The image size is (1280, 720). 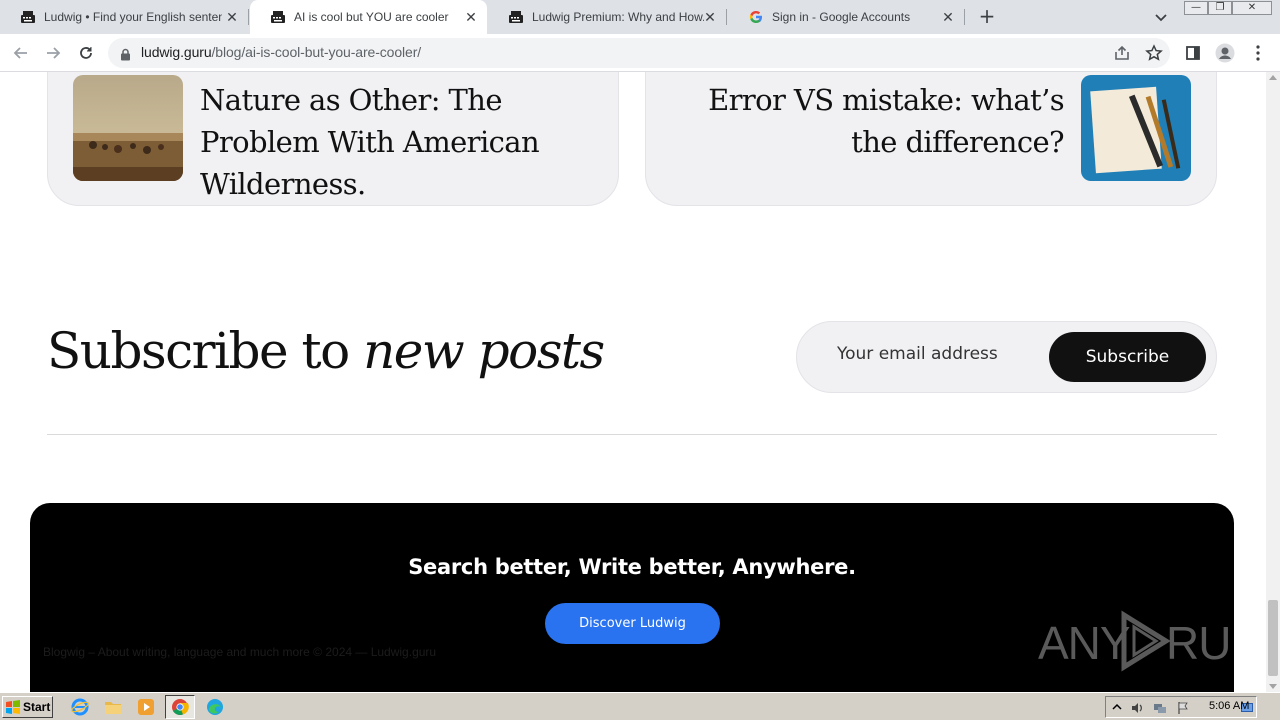 What do you see at coordinates (113, 707) in the screenshot?
I see `file-explorer-icon` at bounding box center [113, 707].